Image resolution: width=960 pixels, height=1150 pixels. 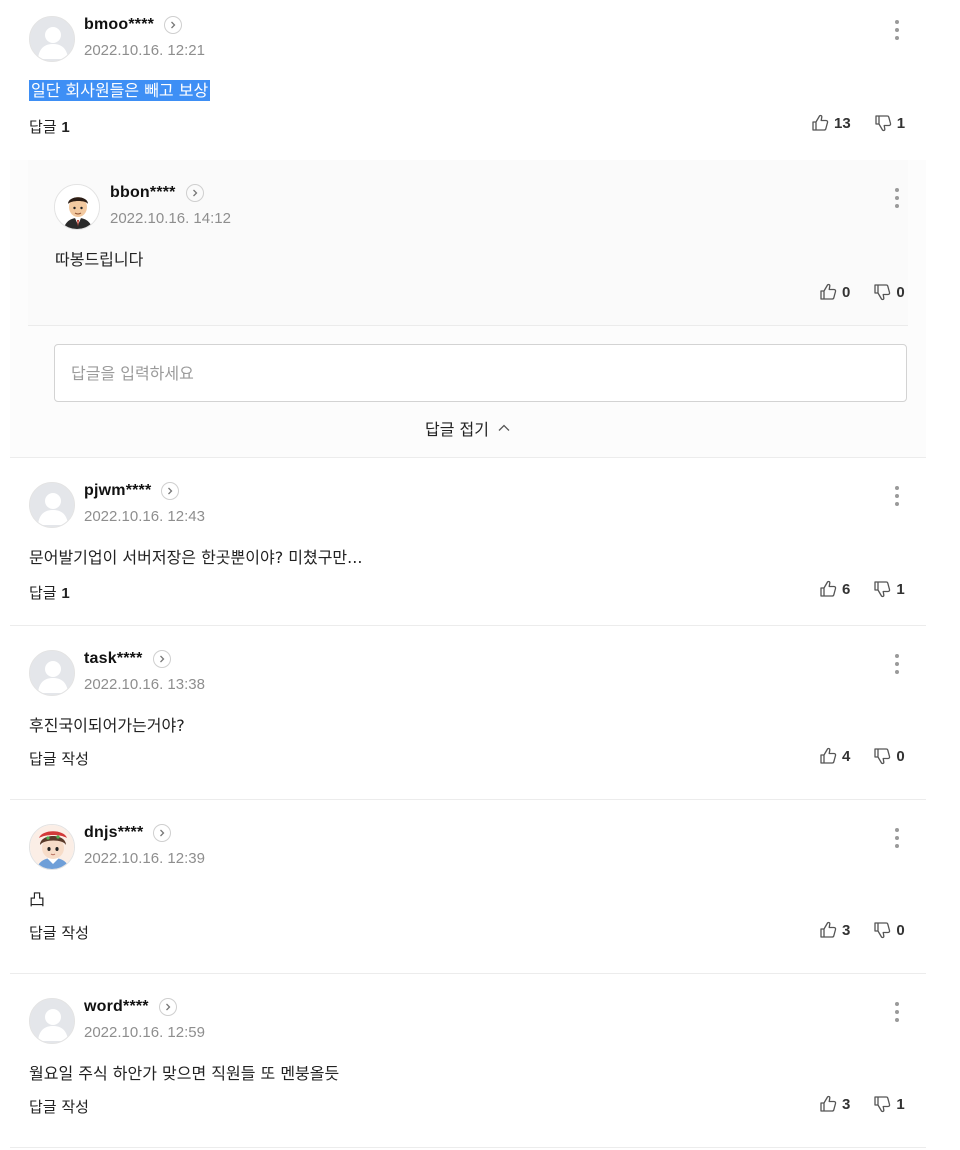 I want to click on man-cartoon-avatar-icon, so click(x=77, y=207).